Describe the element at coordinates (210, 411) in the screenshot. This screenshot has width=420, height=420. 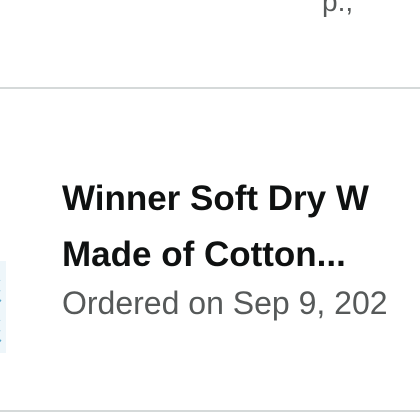
I see `card-divider` at that location.